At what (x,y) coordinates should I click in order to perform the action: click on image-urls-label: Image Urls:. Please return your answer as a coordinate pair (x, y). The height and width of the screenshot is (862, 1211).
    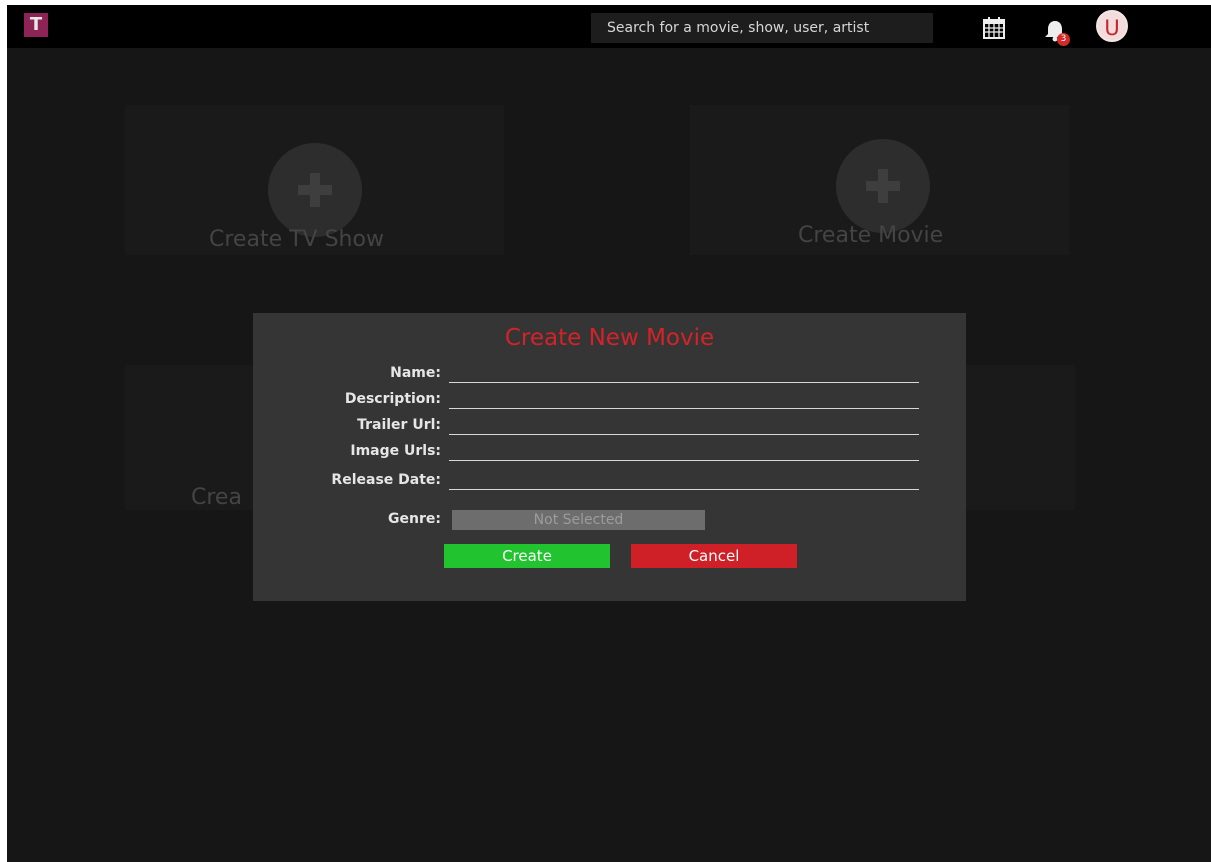
    Looking at the image, I should click on (395, 451).